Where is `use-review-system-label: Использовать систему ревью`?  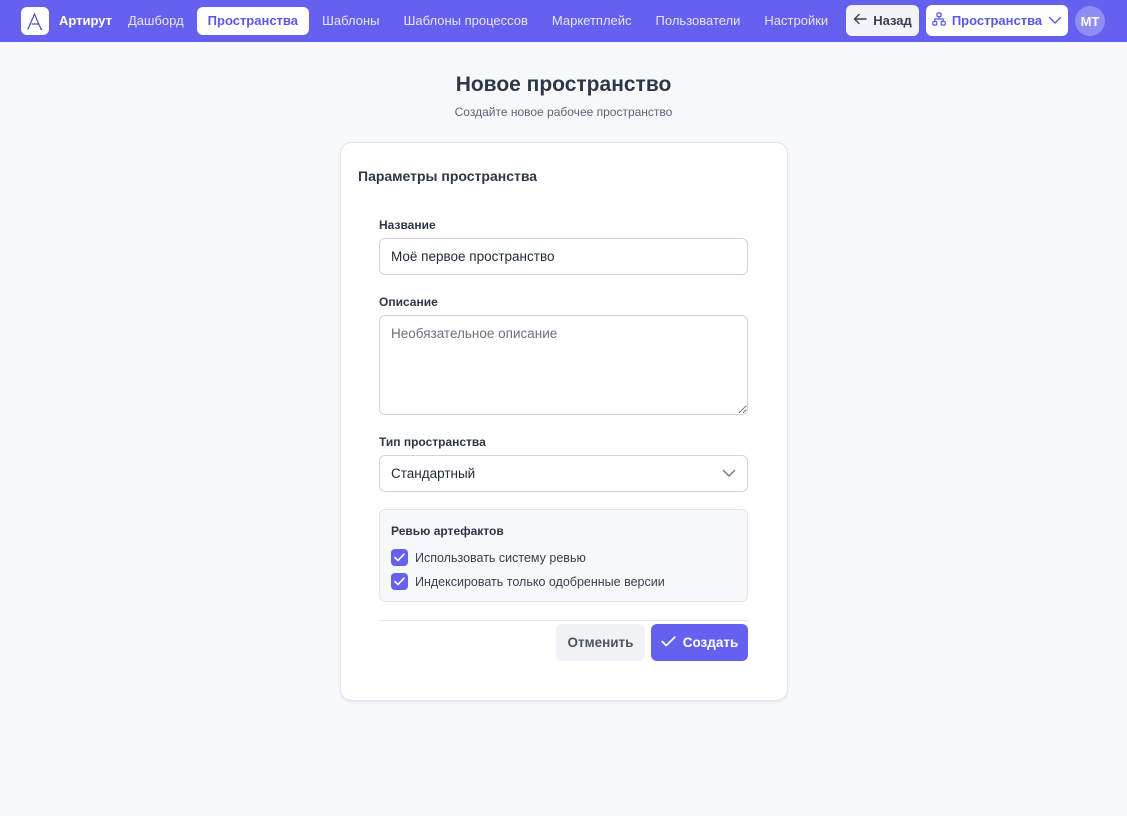 use-review-system-label: Использовать систему ревью is located at coordinates (500, 557).